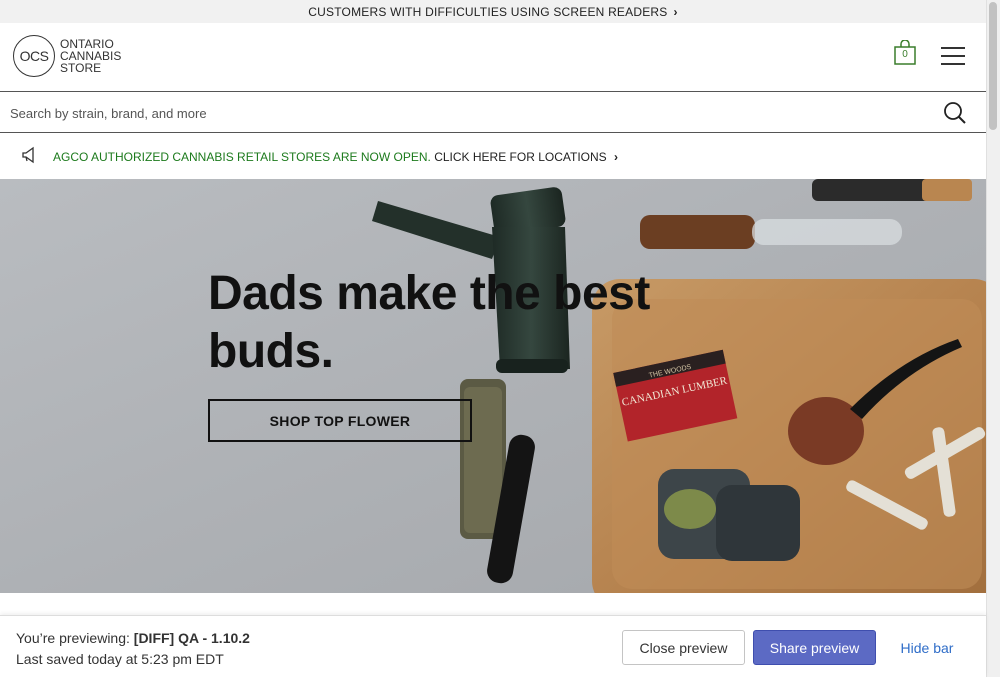 The width and height of the screenshot is (1000, 678). What do you see at coordinates (429, 323) in the screenshot?
I see `hero-headline: Dads make the best buds.` at bounding box center [429, 323].